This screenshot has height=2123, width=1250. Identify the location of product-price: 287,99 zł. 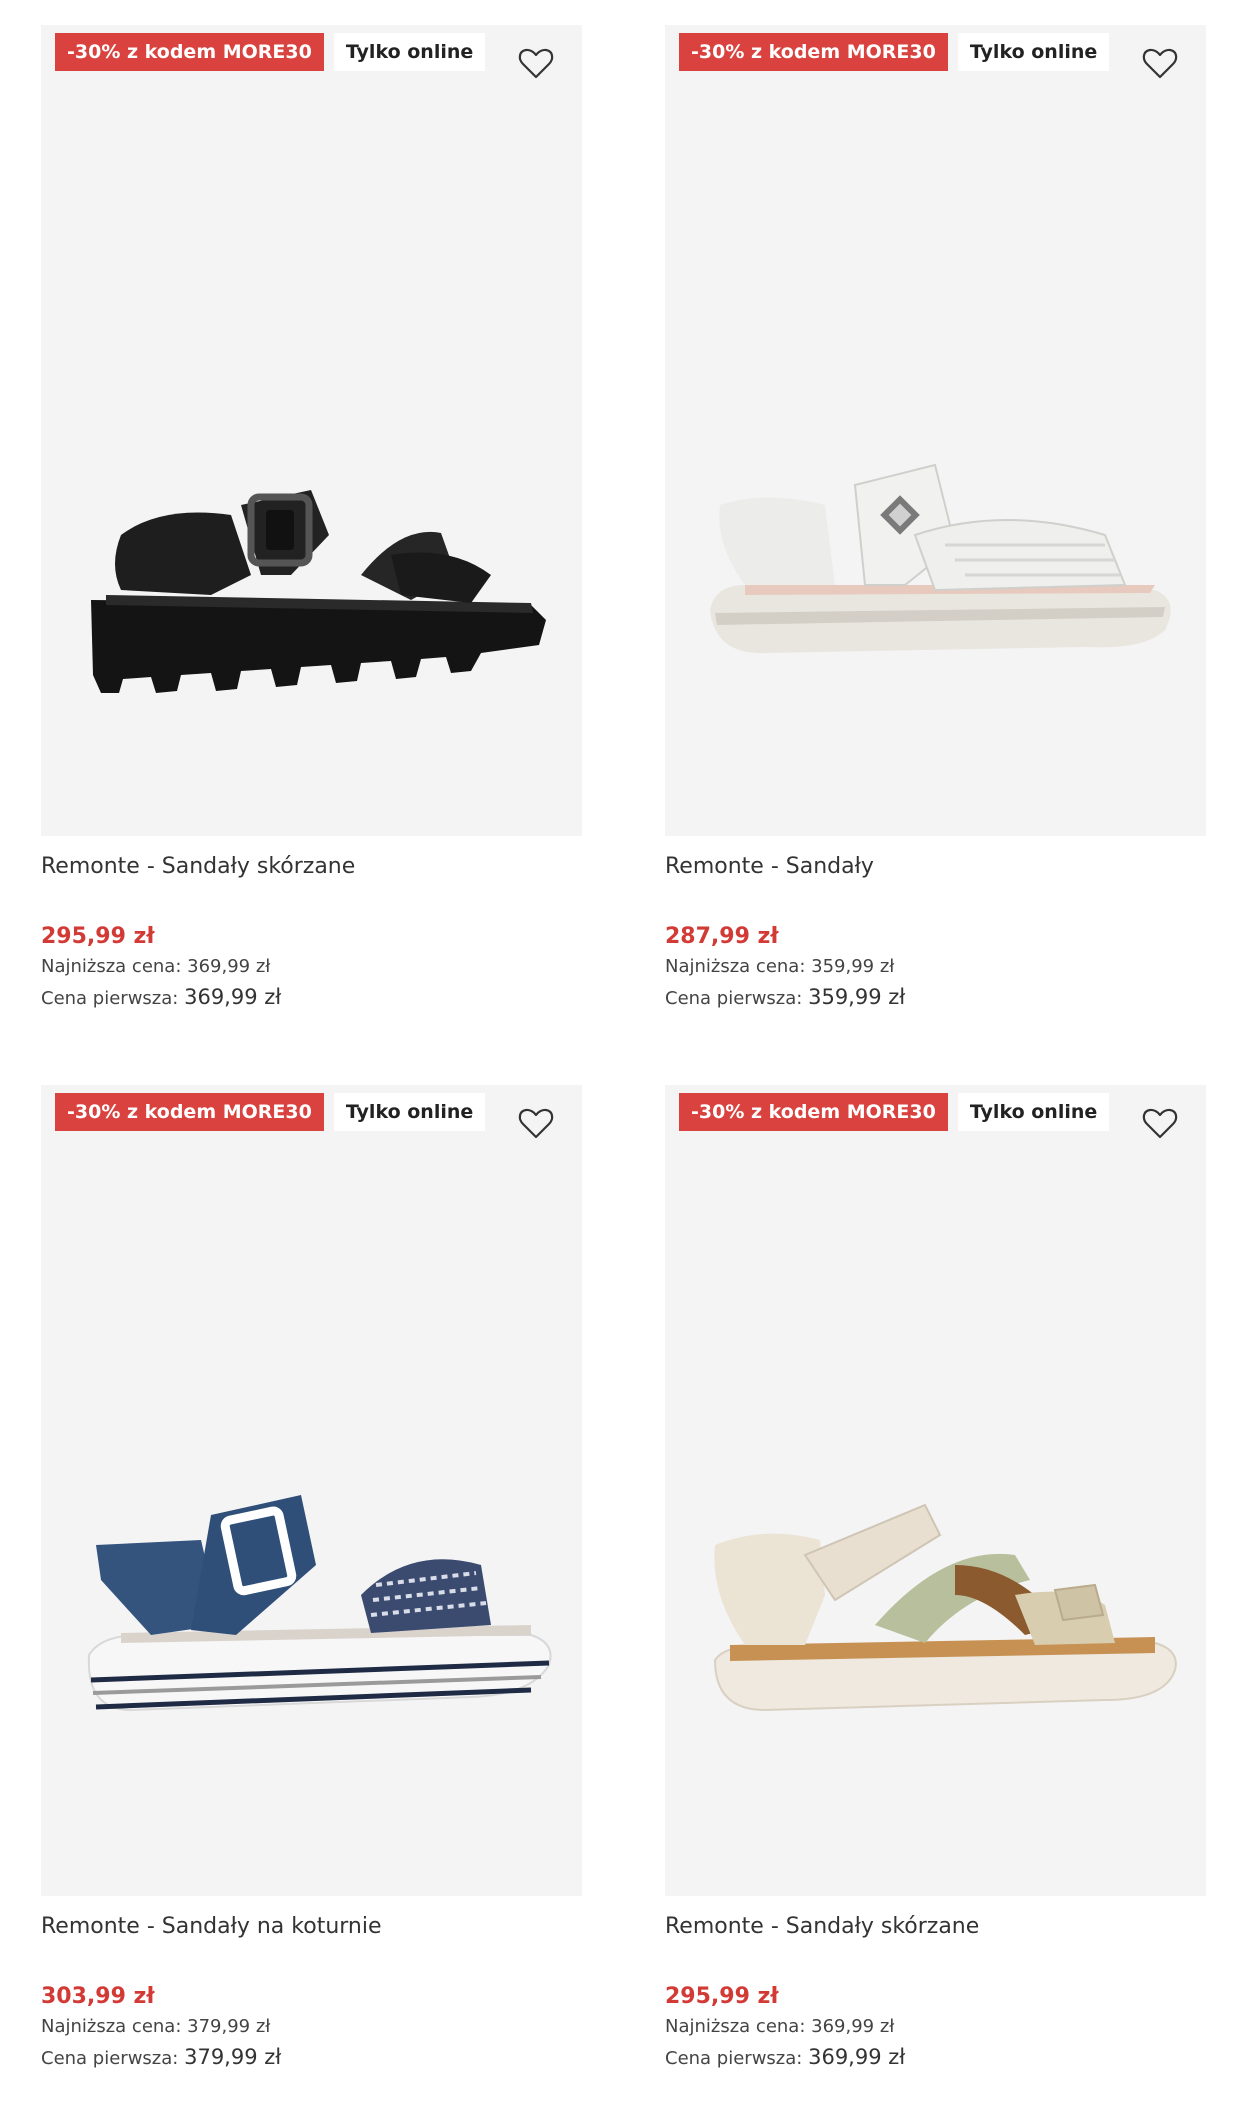
(722, 936).